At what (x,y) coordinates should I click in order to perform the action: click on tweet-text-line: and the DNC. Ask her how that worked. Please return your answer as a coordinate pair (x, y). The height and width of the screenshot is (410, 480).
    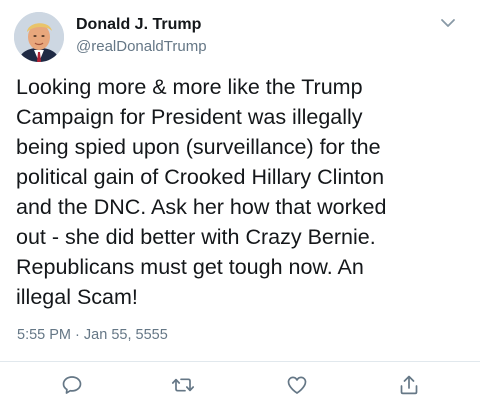
    Looking at the image, I should click on (201, 207).